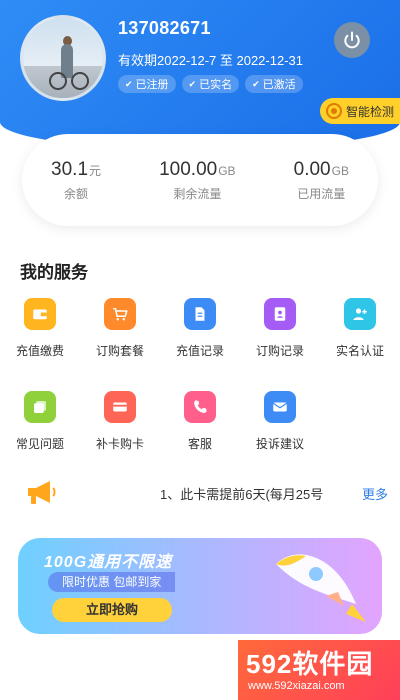 The width and height of the screenshot is (400, 700). I want to click on validity-period: 有效期2022-12-7 至 2022-12-31, so click(210, 60).